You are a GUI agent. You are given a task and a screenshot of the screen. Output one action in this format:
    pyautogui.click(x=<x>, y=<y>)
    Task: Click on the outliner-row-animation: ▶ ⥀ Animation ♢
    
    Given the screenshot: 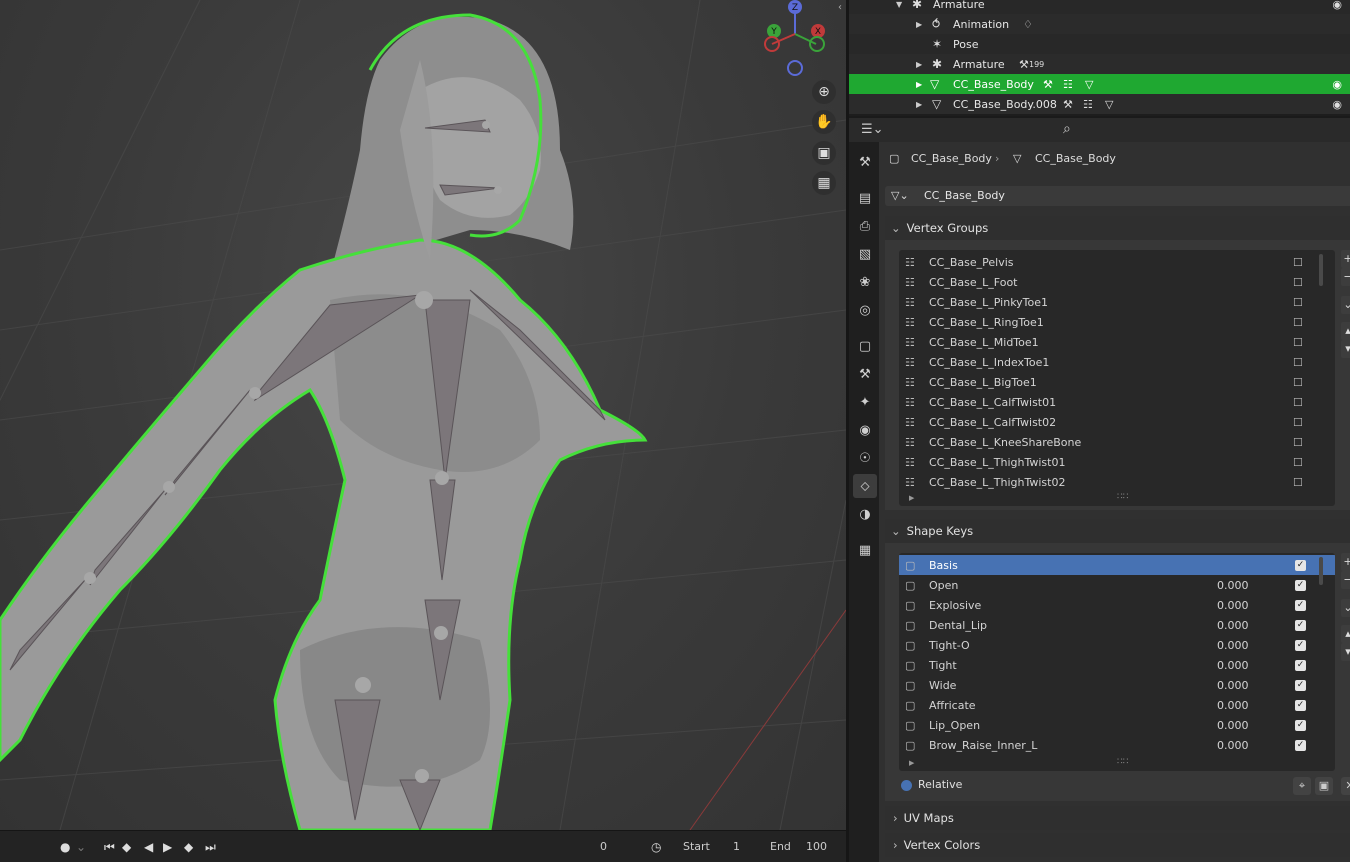 What is the action you would take?
    pyautogui.click(x=1099, y=24)
    